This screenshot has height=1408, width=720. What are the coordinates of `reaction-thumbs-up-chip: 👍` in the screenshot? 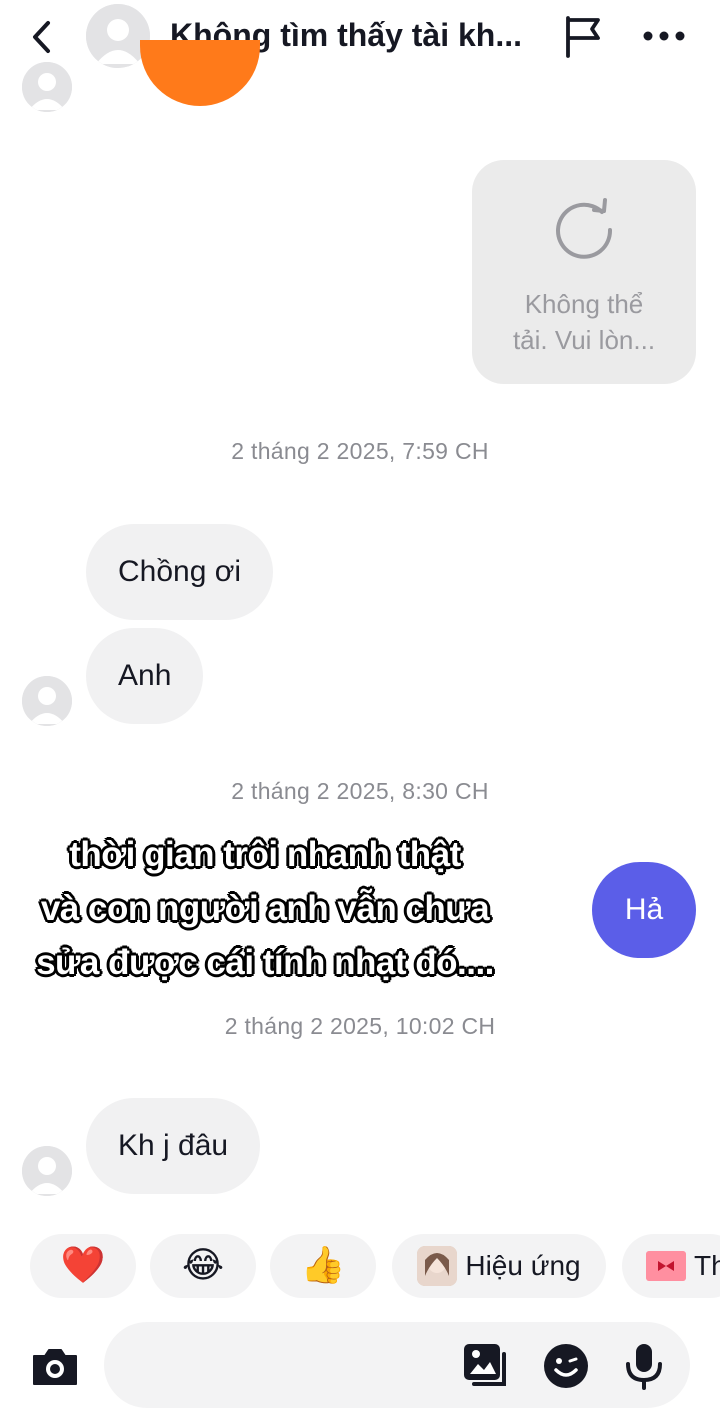 It's located at (323, 1266).